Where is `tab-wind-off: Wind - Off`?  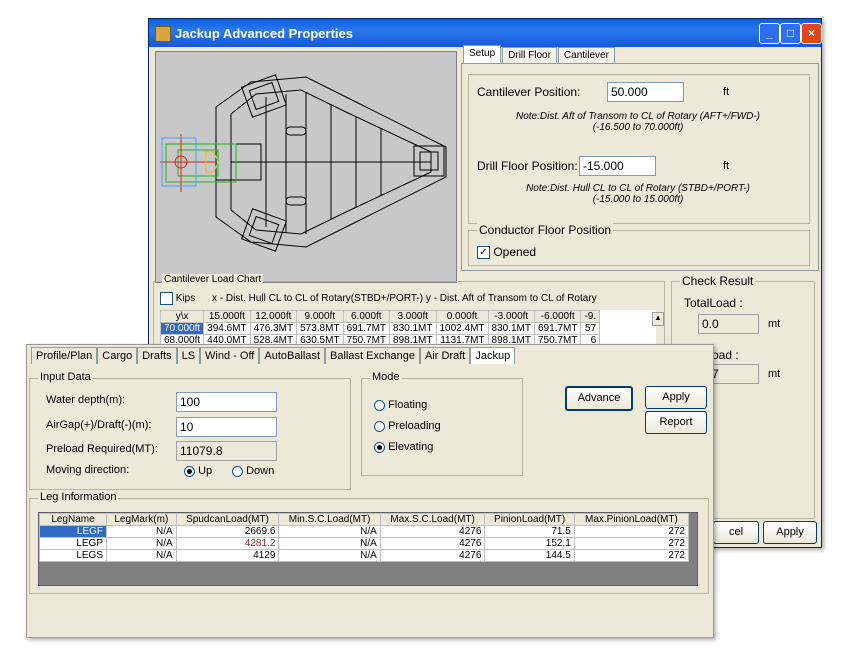
tab-wind-off: Wind - Off is located at coordinates (230, 355).